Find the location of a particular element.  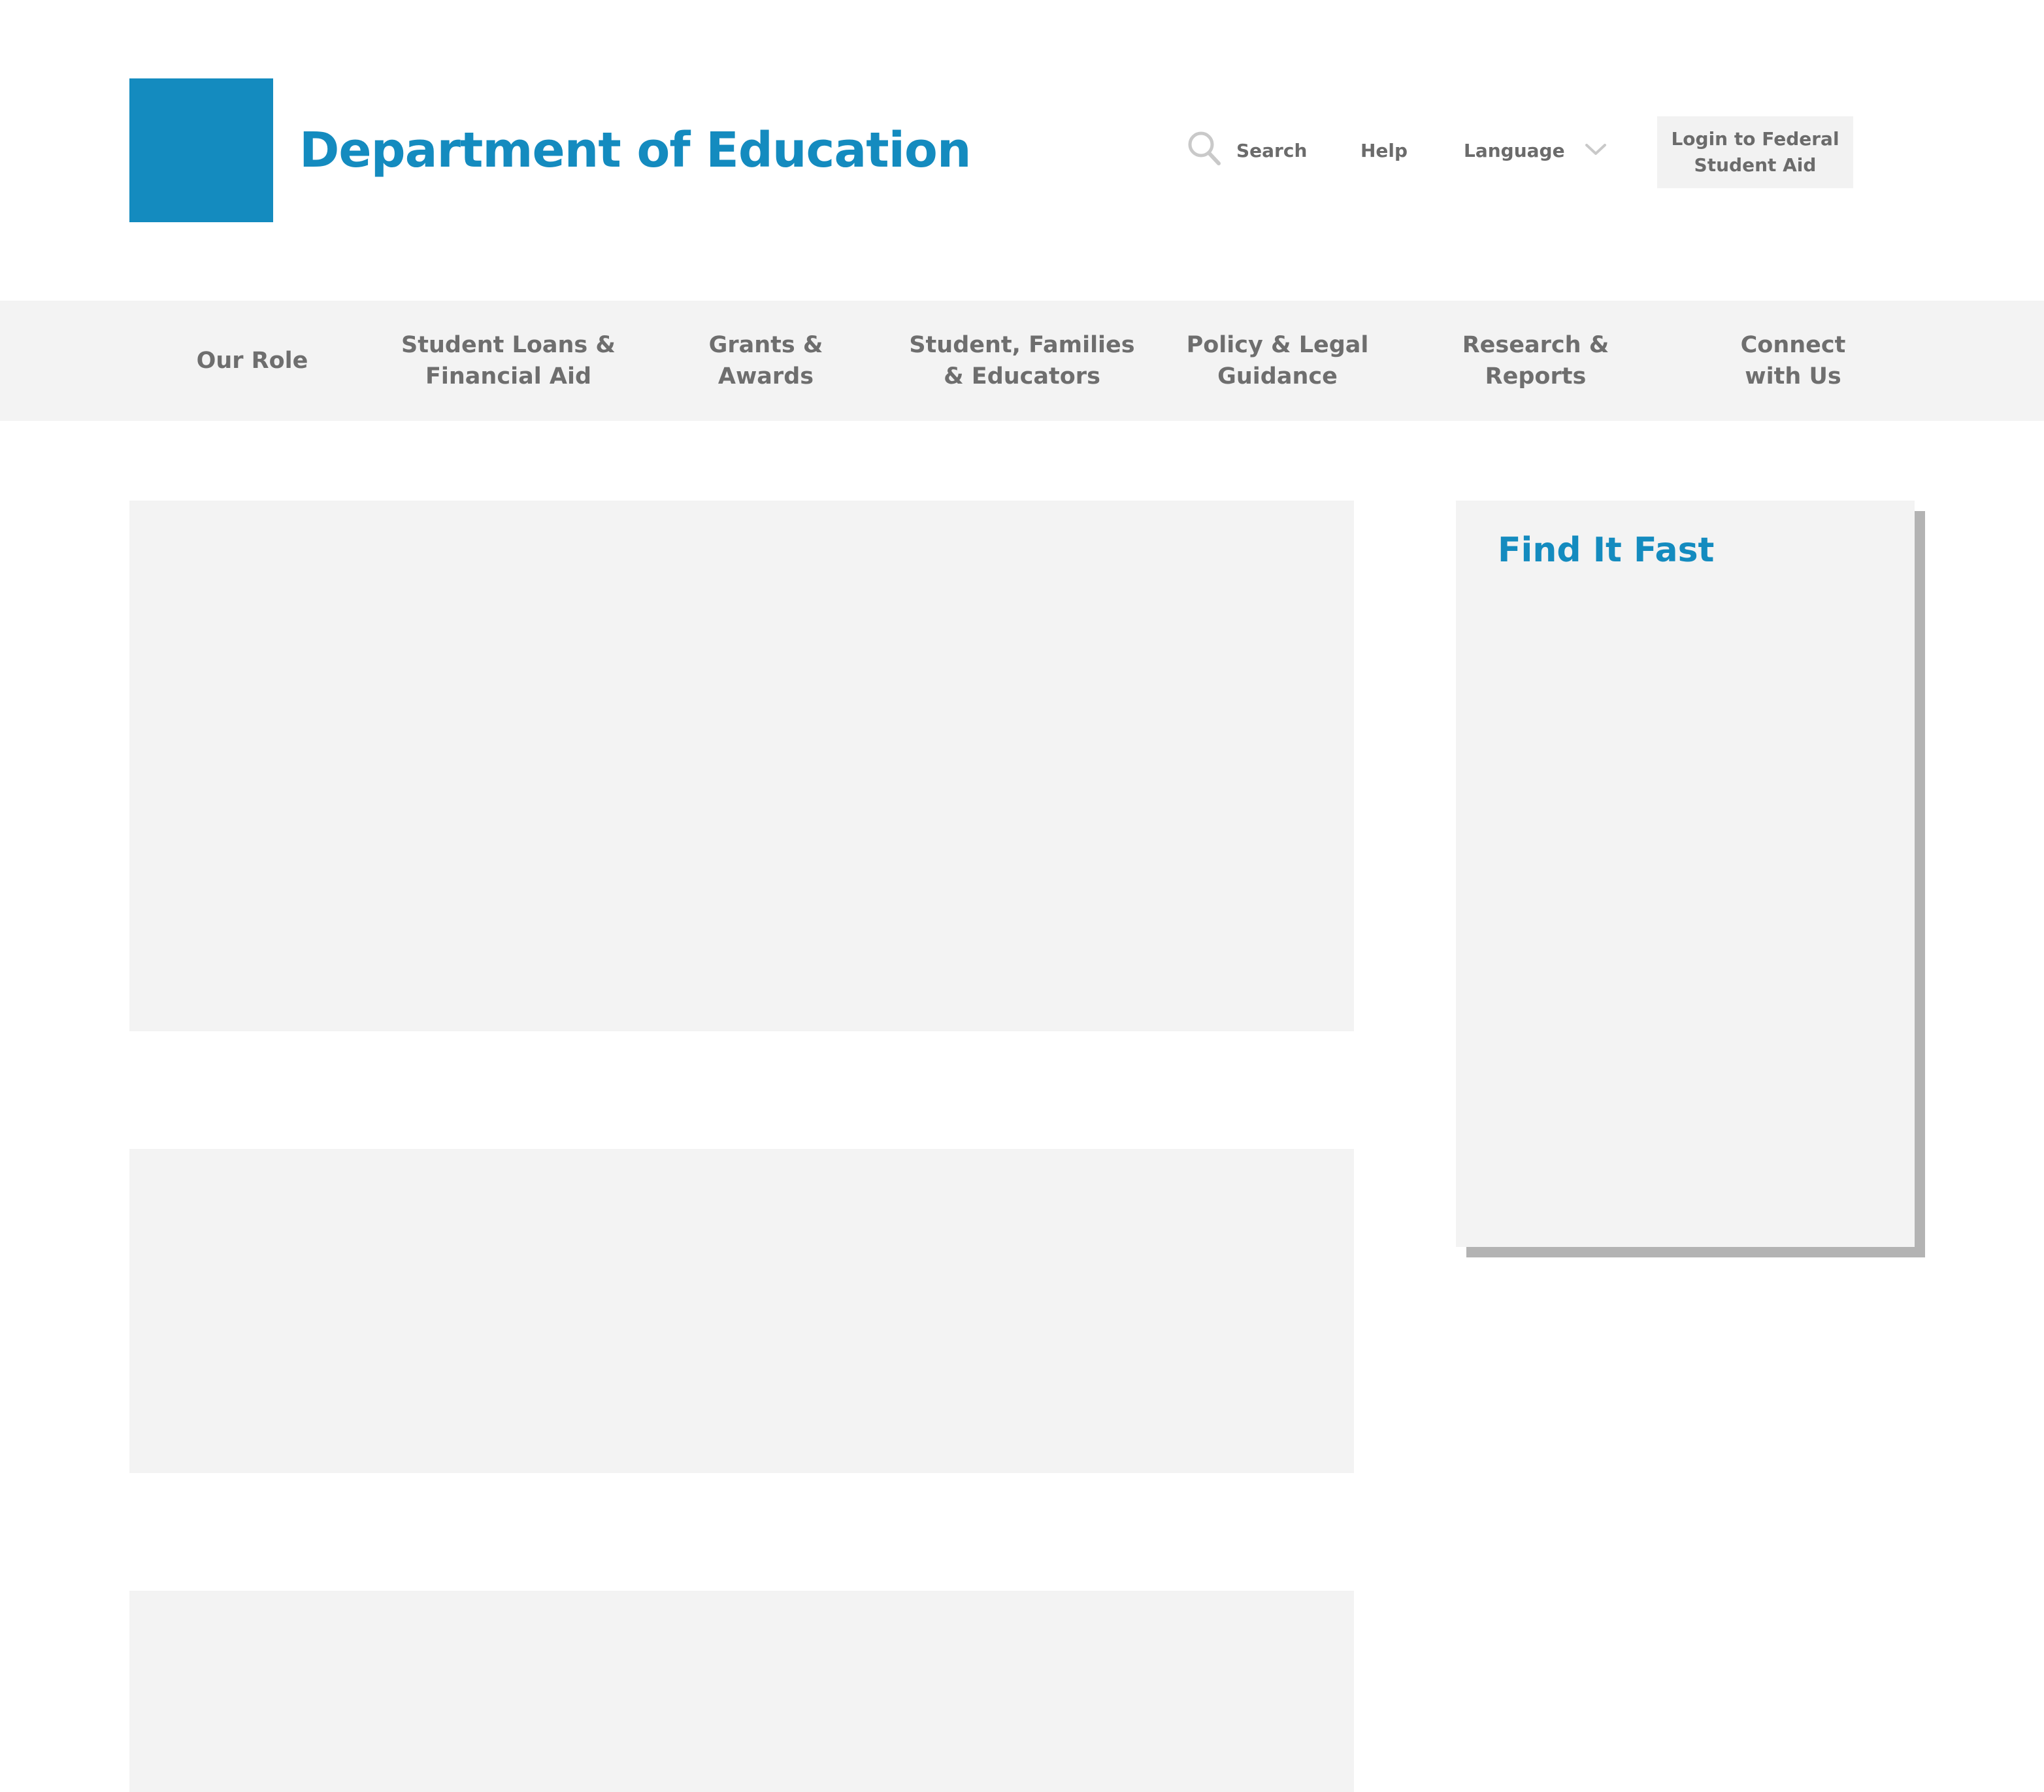

nav-item-students-families-educators: Student, Families & Educators is located at coordinates (1022, 361).